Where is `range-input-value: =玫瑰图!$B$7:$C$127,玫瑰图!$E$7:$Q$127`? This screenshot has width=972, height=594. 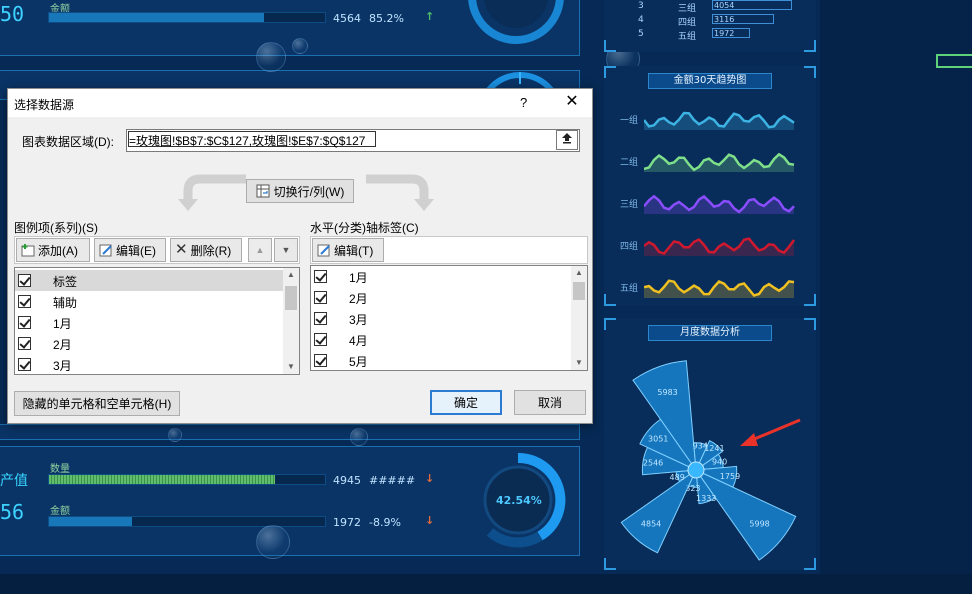
range-input-value: =玫瑰图!$B$7:$C$127,玫瑰图!$E$7:$Q$127 is located at coordinates (247, 141).